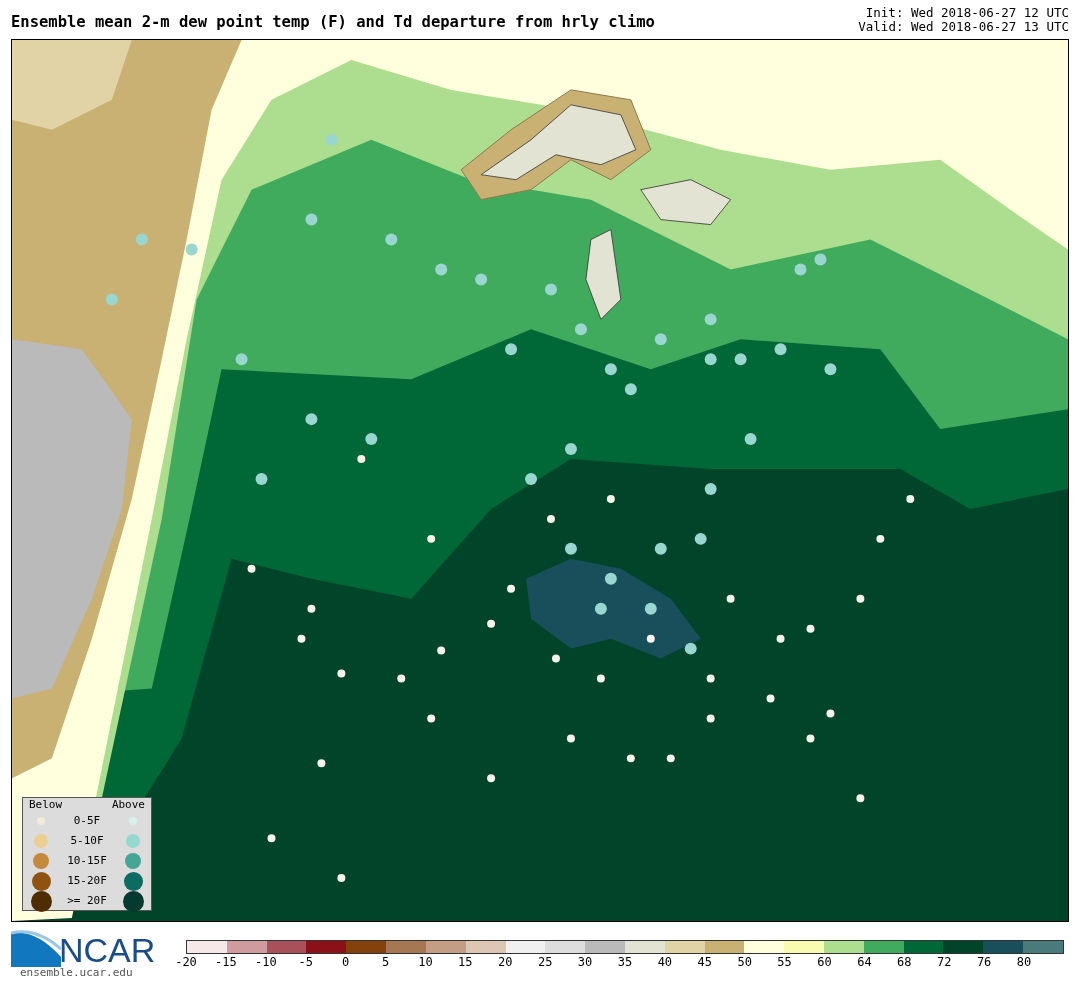 Image resolution: width=1080 pixels, height=985 pixels. I want to click on colorbar-tick-label: 76, so click(984, 962).